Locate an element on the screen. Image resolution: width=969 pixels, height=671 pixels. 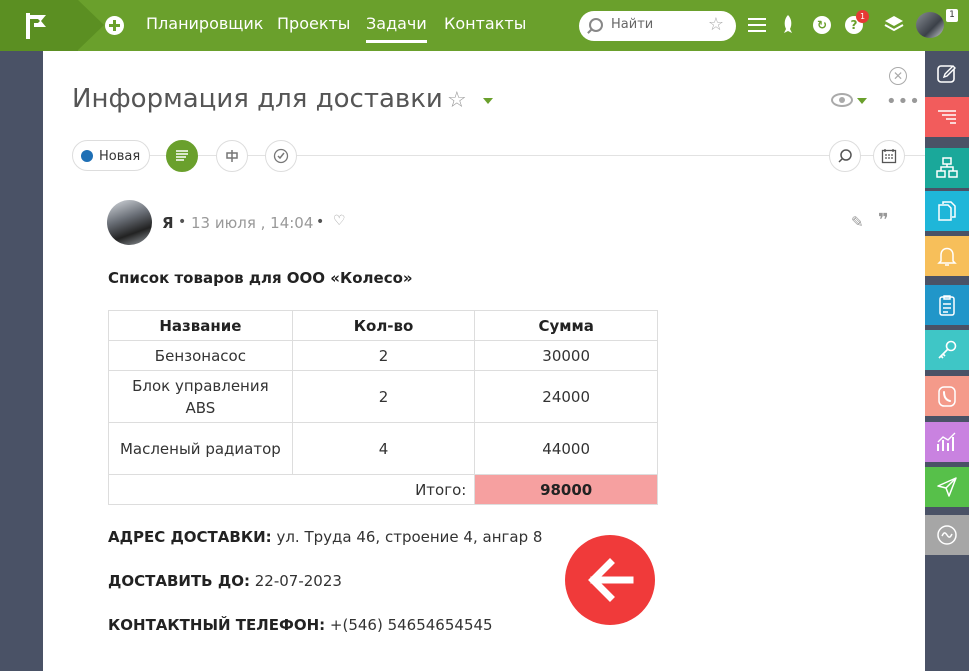
status-badge: Новая is located at coordinates (111, 155).